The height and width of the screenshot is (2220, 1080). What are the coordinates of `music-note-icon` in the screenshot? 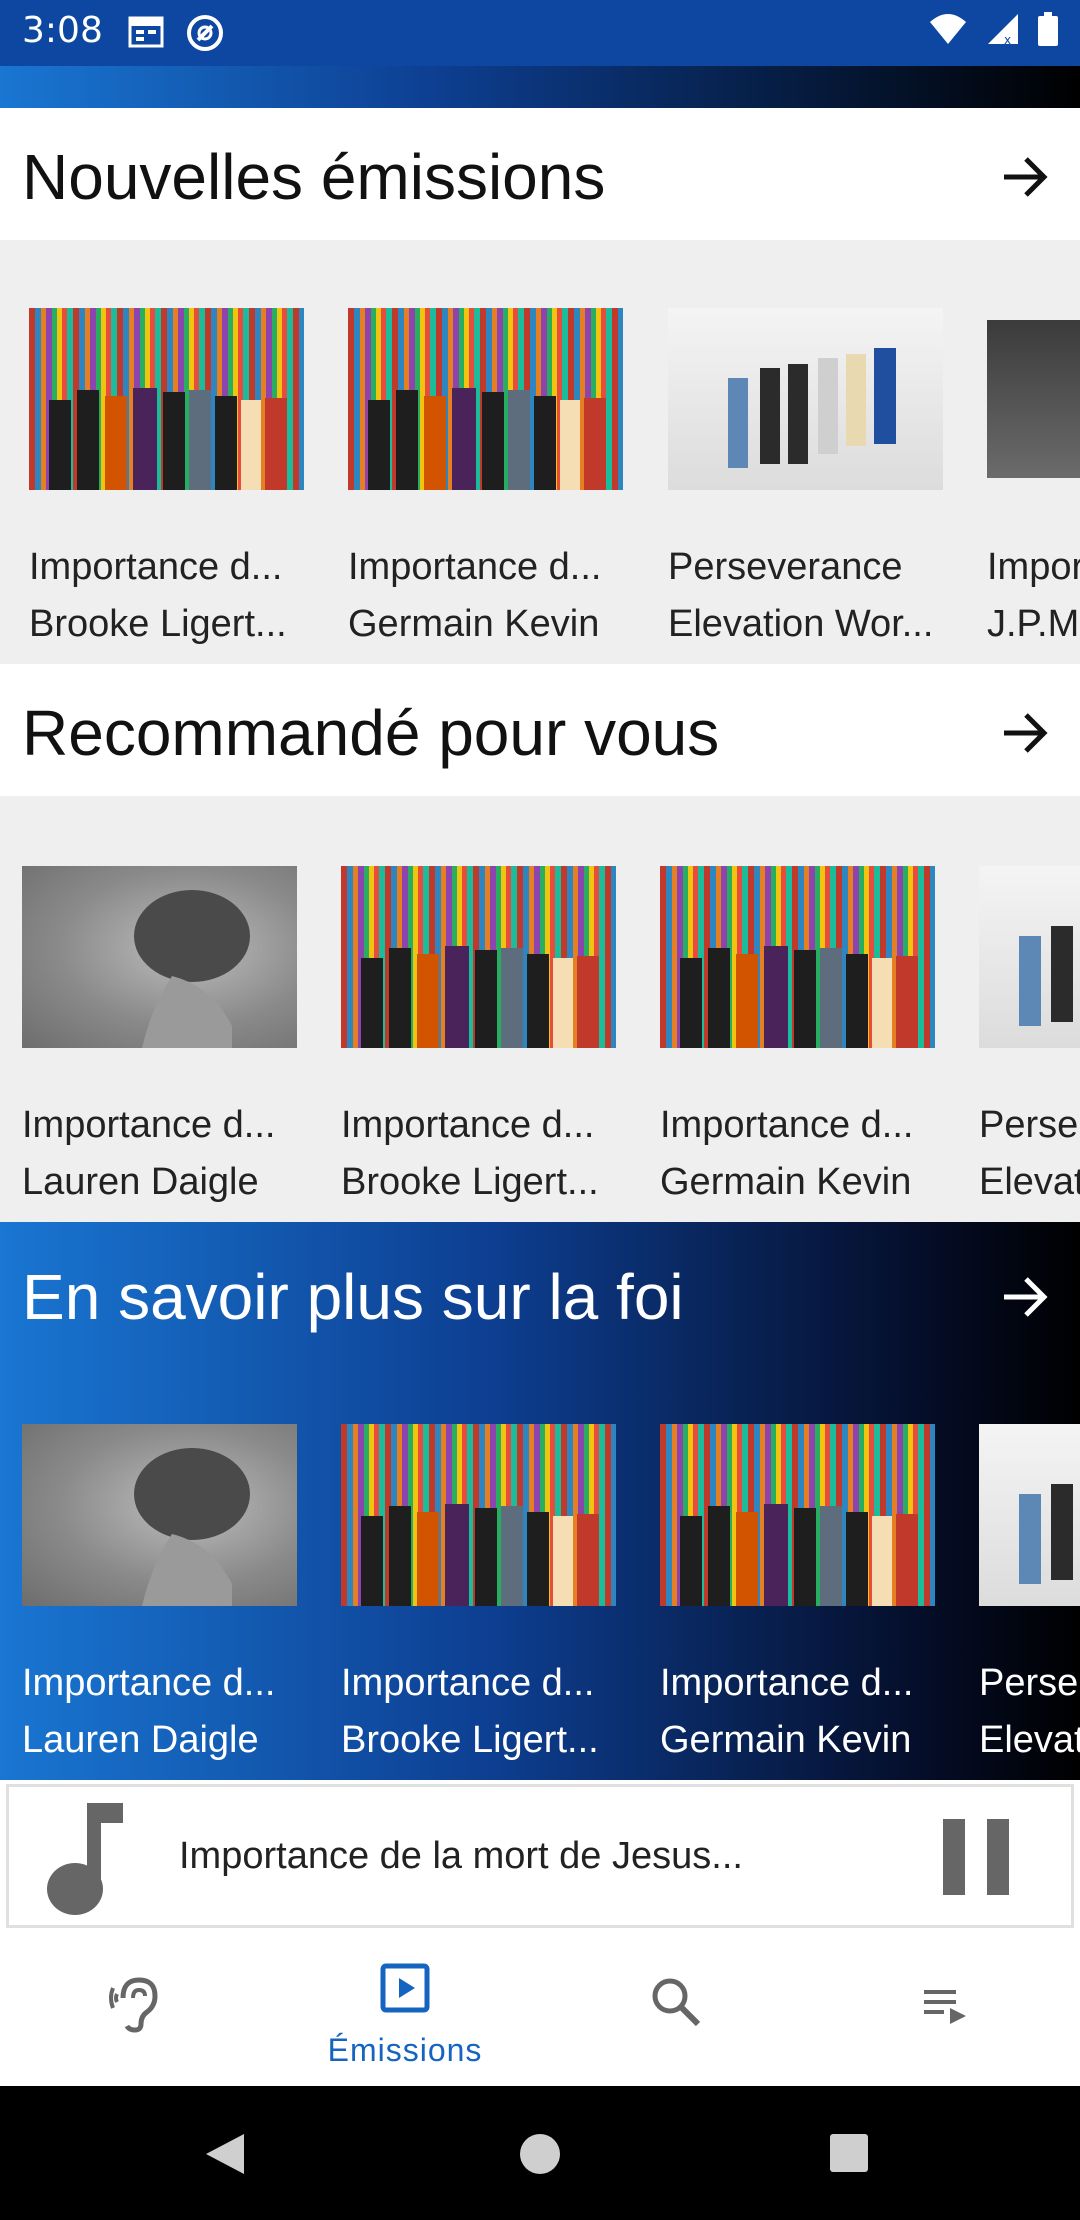 It's located at (85, 1859).